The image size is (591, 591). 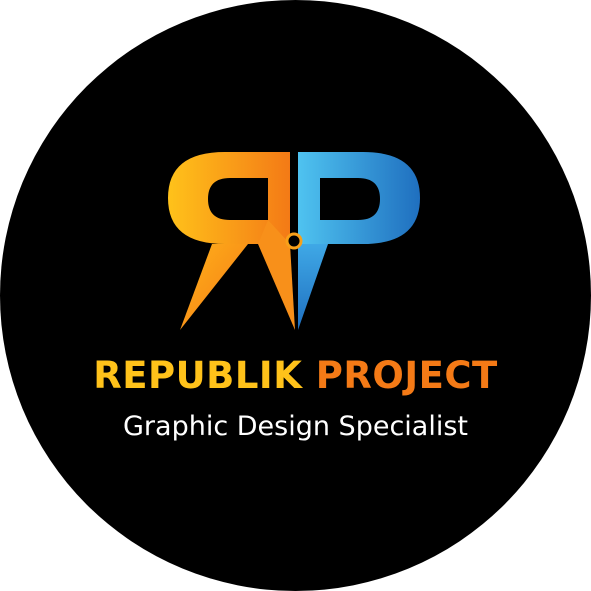 I want to click on center-dot, so click(x=294, y=241).